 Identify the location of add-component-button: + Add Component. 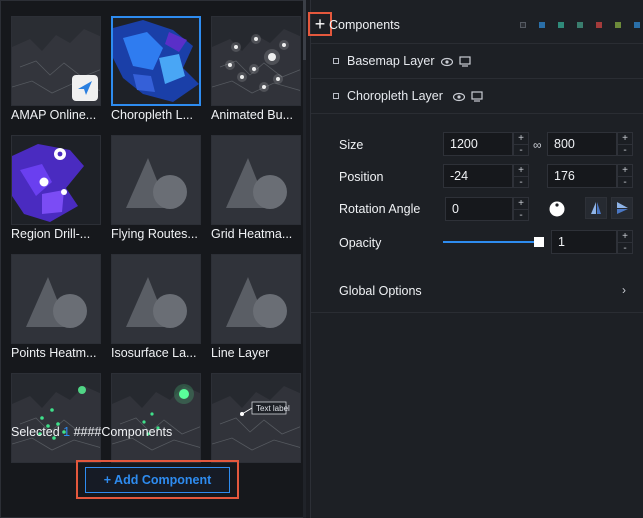
(157, 480).